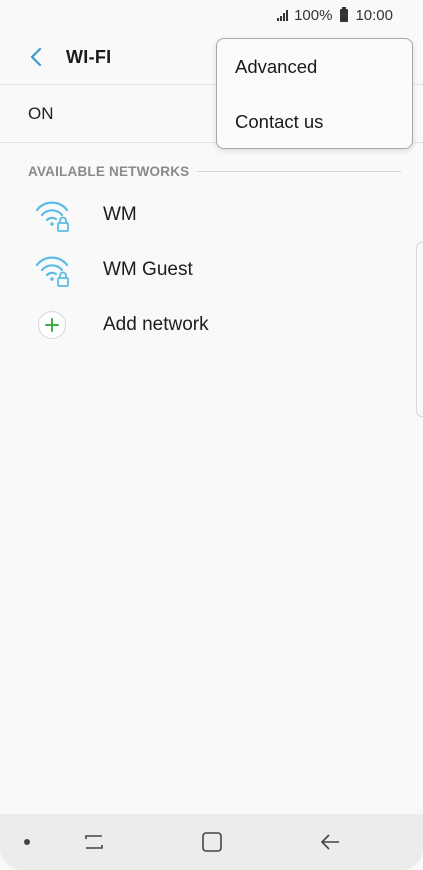 The height and width of the screenshot is (870, 423). What do you see at coordinates (211, 15) in the screenshot?
I see `status-bar: 100% 10:00` at bounding box center [211, 15].